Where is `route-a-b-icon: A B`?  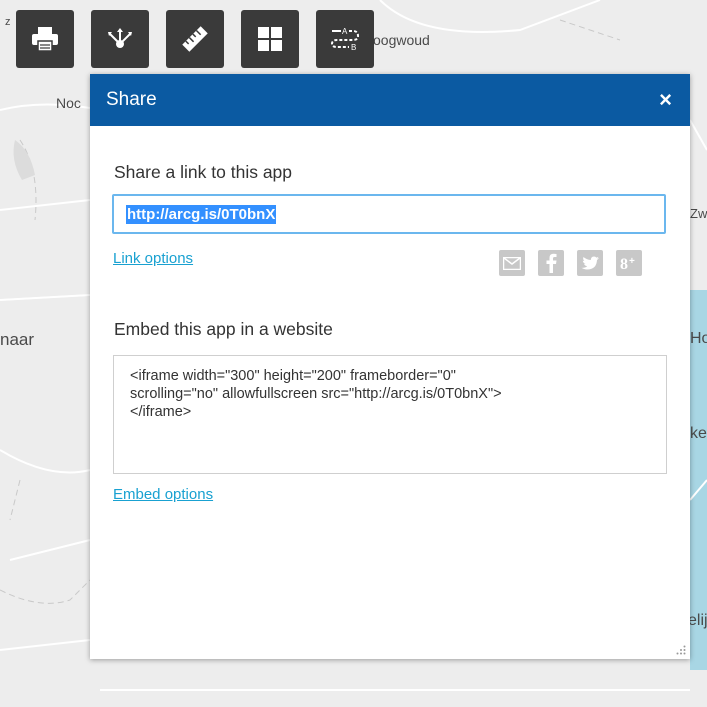
route-a-b-icon: A B is located at coordinates (345, 39).